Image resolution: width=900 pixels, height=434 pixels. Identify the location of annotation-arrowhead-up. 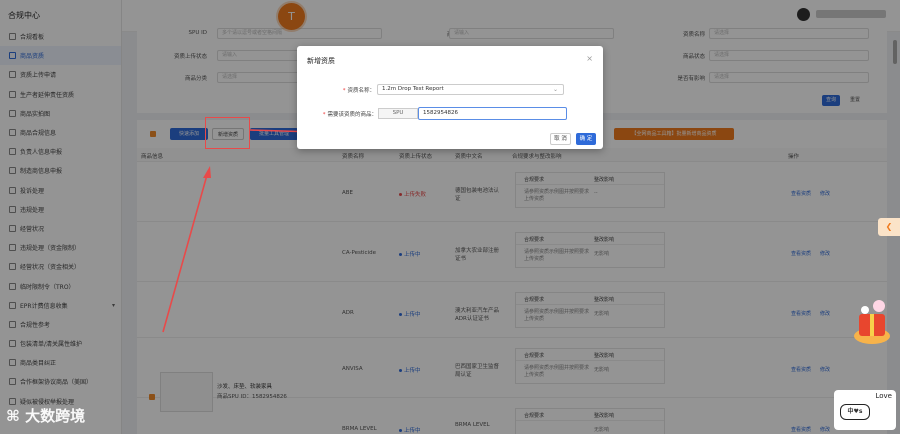
(207, 172).